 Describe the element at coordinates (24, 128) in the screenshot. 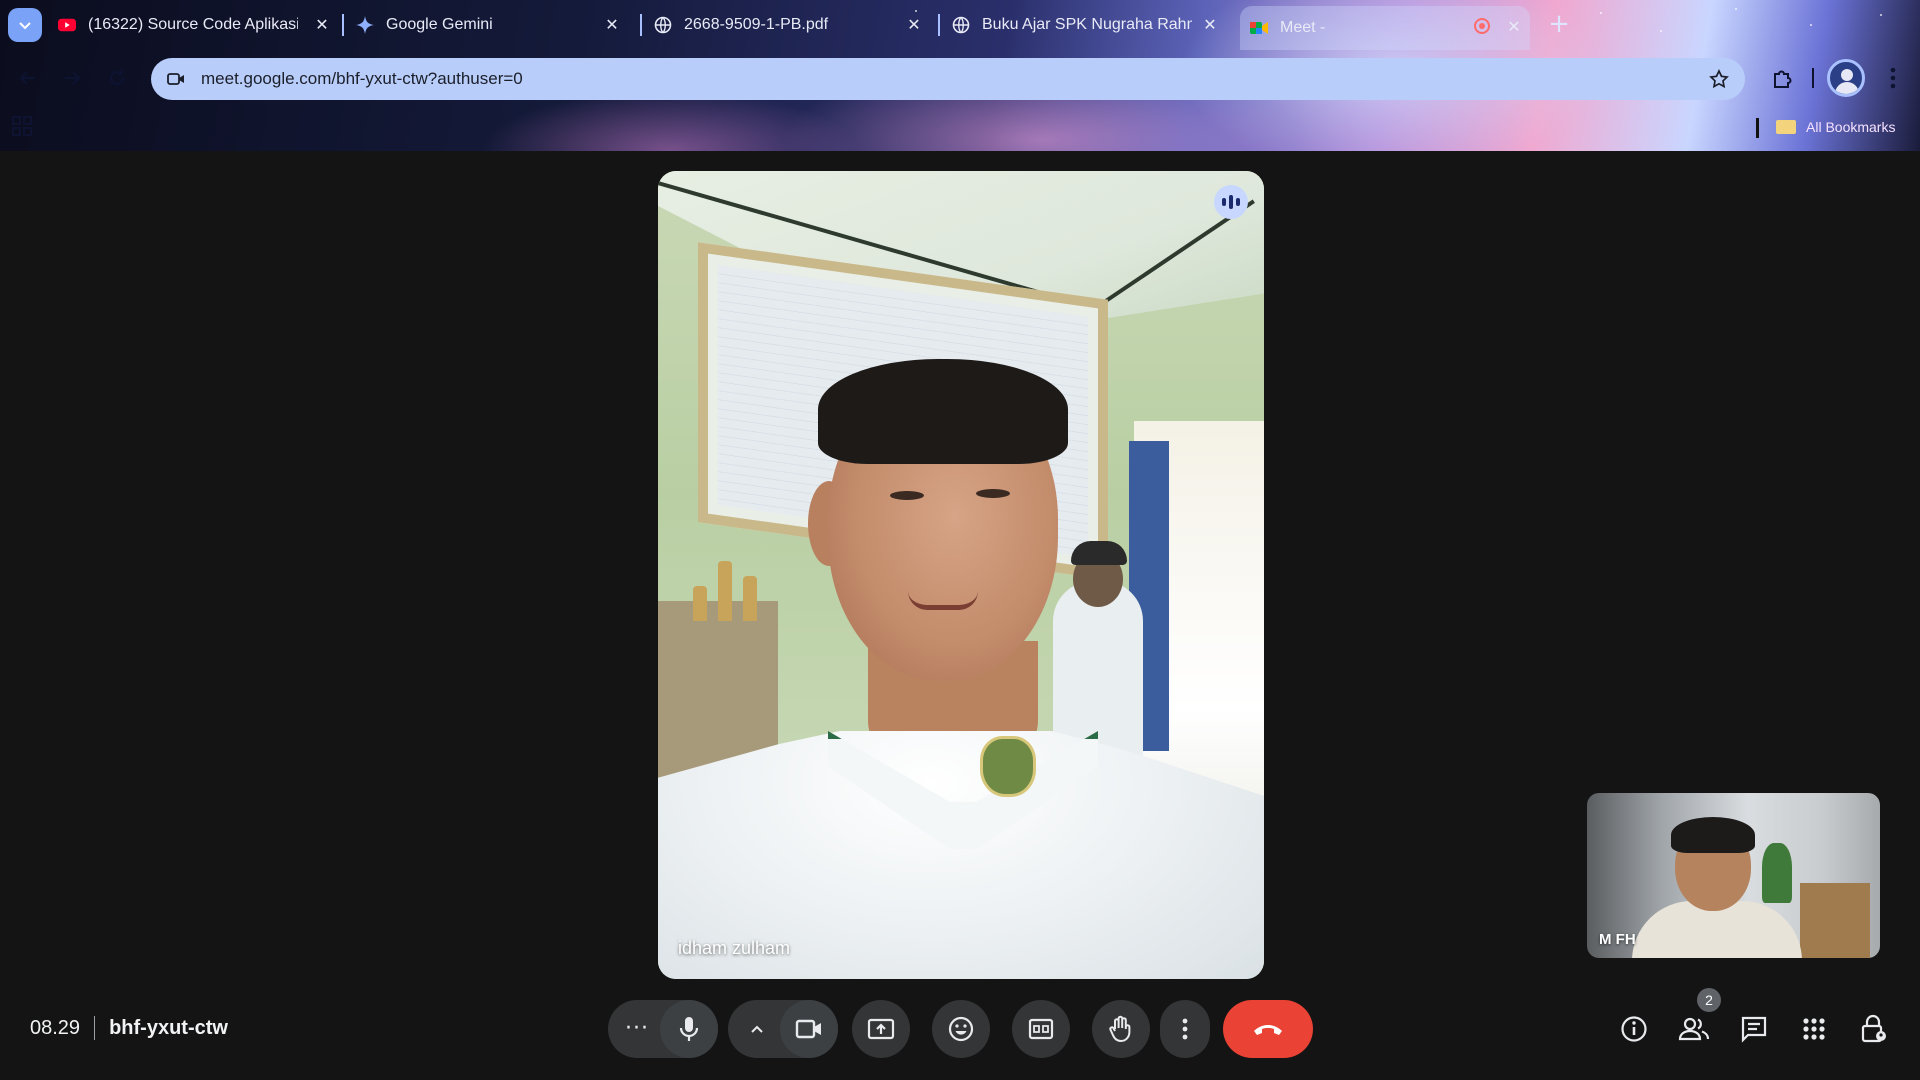

I see `apps-grid-icon` at that location.